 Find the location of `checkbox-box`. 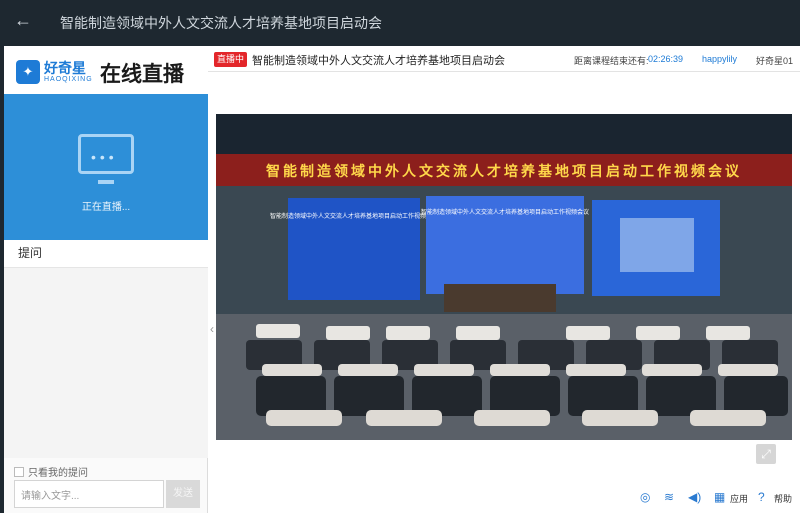

checkbox-box is located at coordinates (19, 472).